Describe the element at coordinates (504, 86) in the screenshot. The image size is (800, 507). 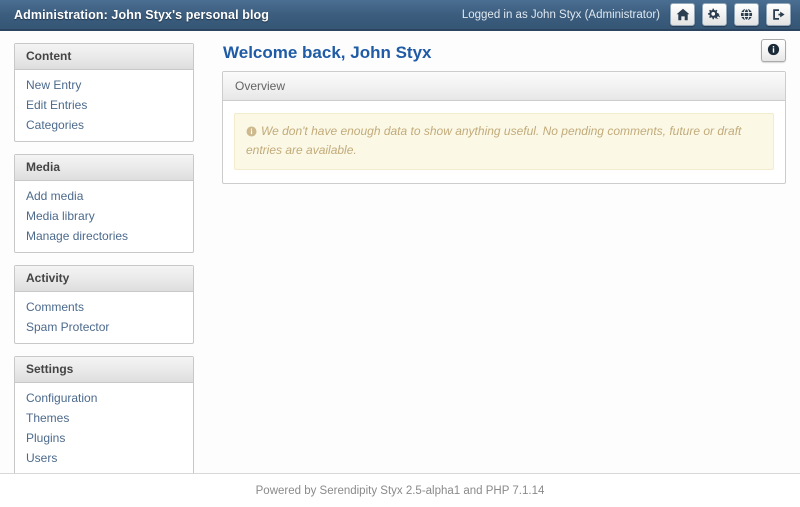
I see `overview-panel-header: Overview` at that location.